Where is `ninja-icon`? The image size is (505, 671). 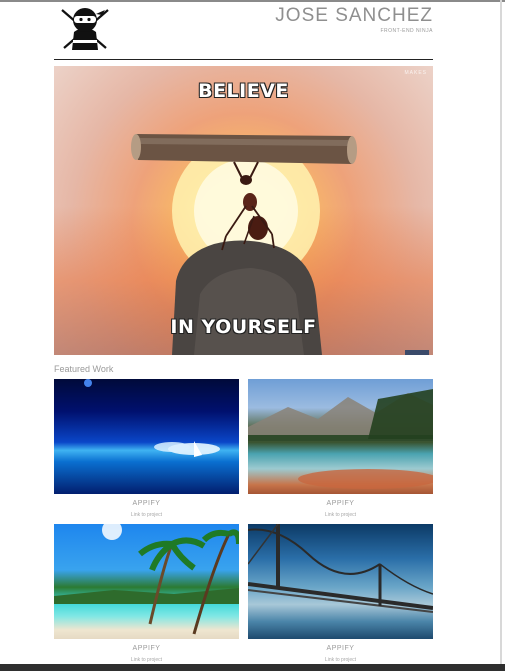
ninja-icon is located at coordinates (85, 29).